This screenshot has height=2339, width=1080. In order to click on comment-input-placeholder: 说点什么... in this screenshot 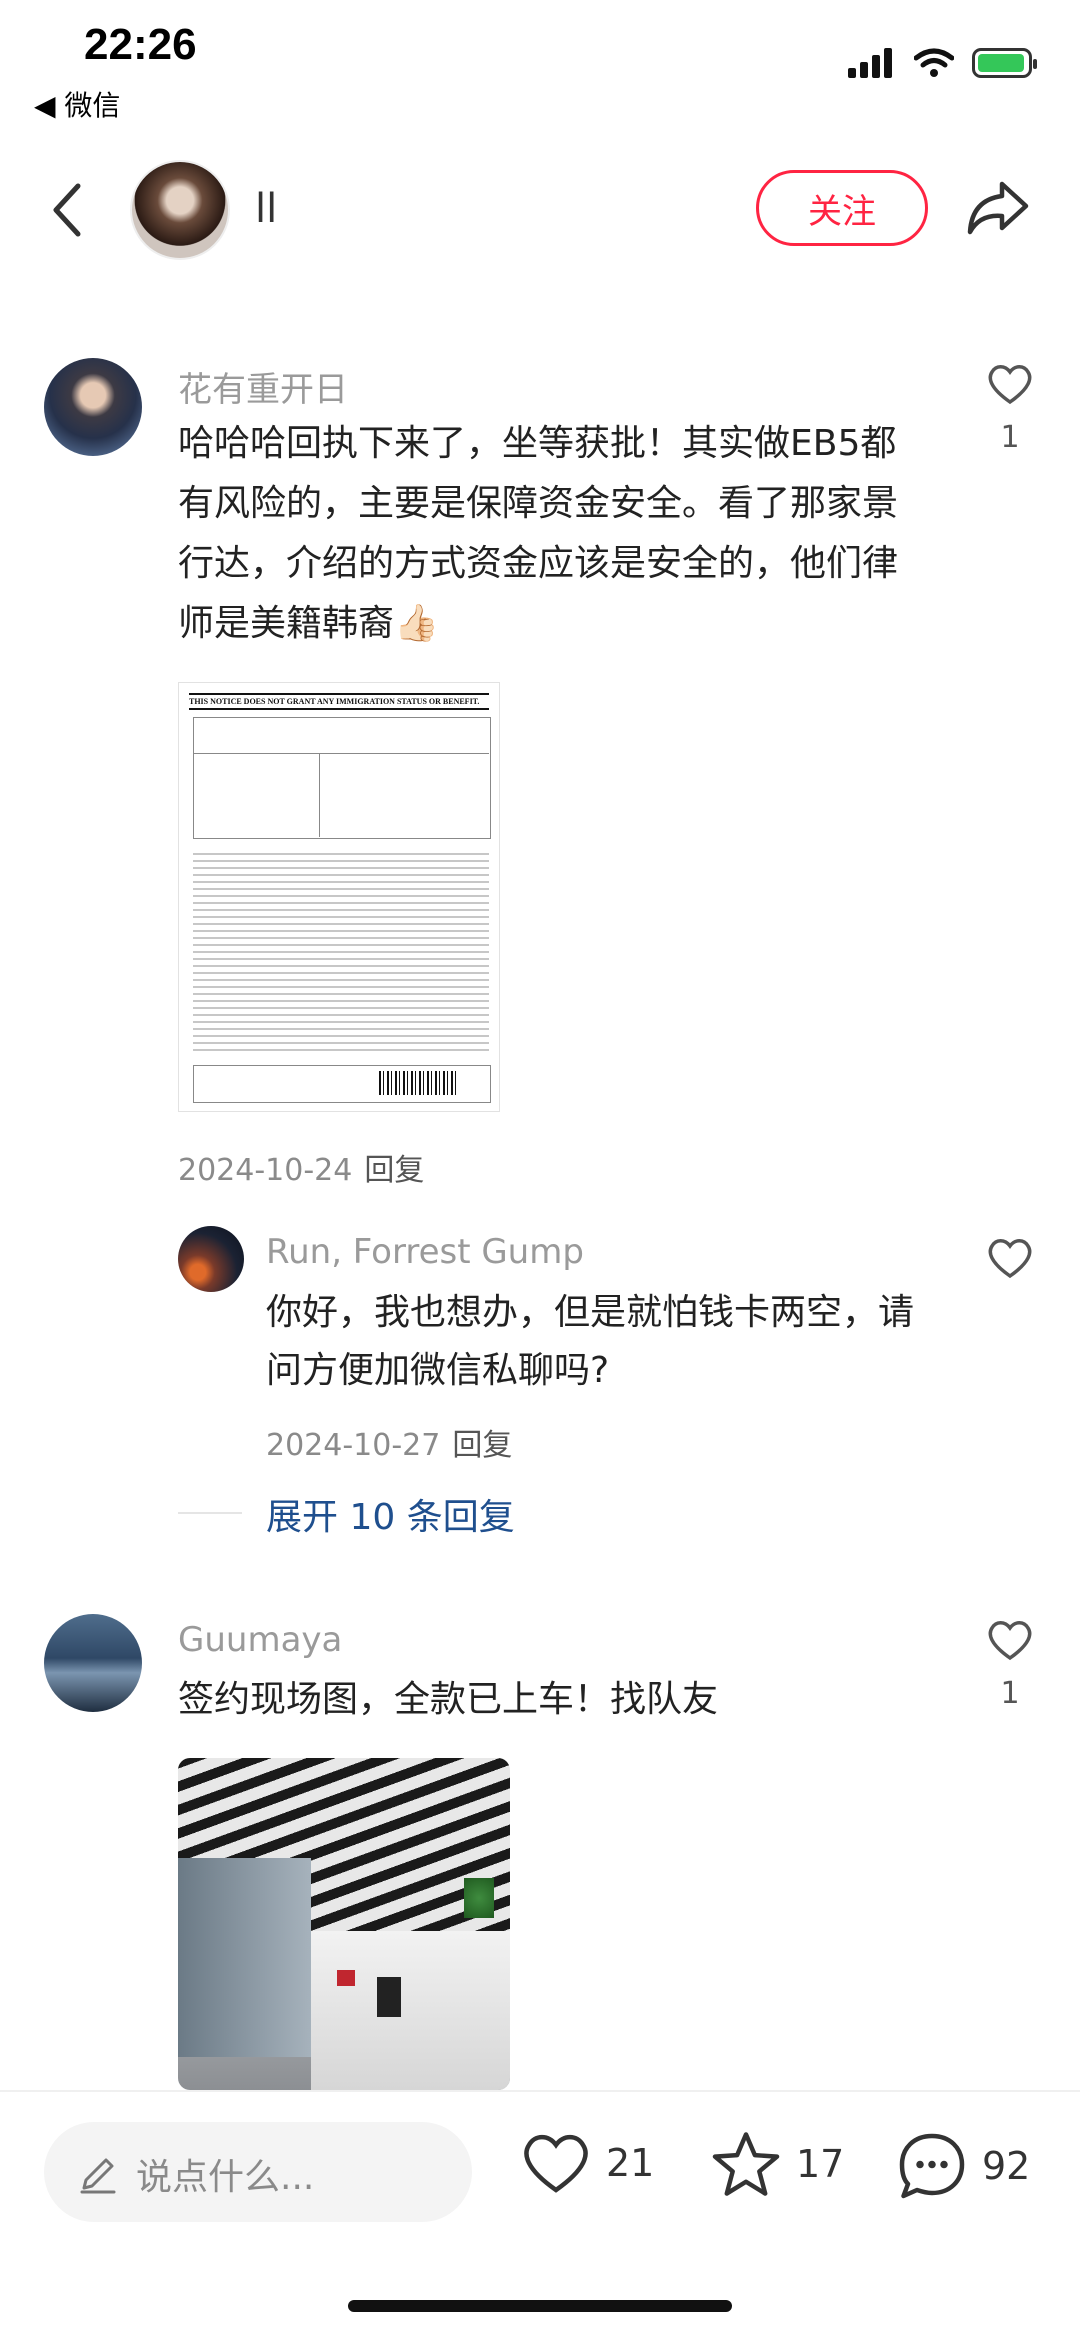, I will do `click(225, 2177)`.